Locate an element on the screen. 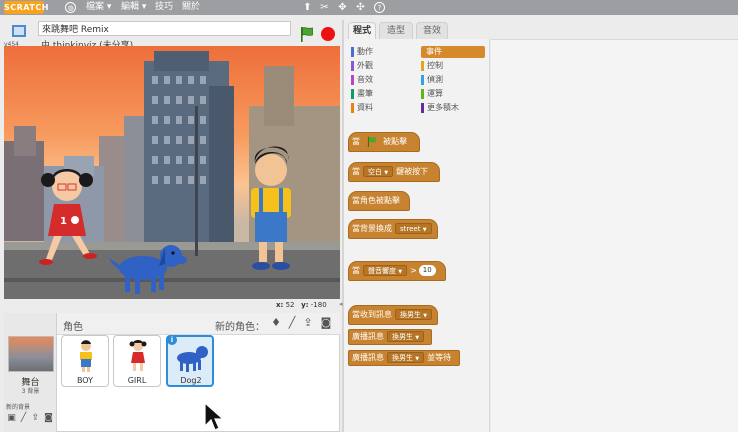 The height and width of the screenshot is (432, 738). backdrop-library-icon: ▣ is located at coordinates (11, 418).